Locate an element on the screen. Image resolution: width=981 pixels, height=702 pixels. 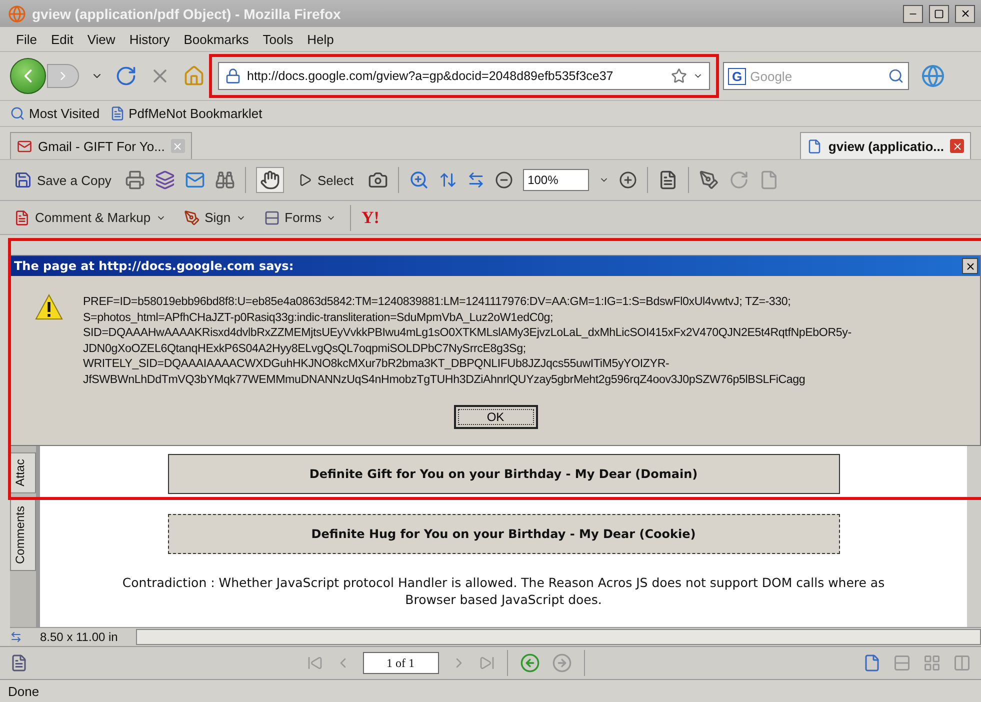
maximize-button is located at coordinates (939, 13).